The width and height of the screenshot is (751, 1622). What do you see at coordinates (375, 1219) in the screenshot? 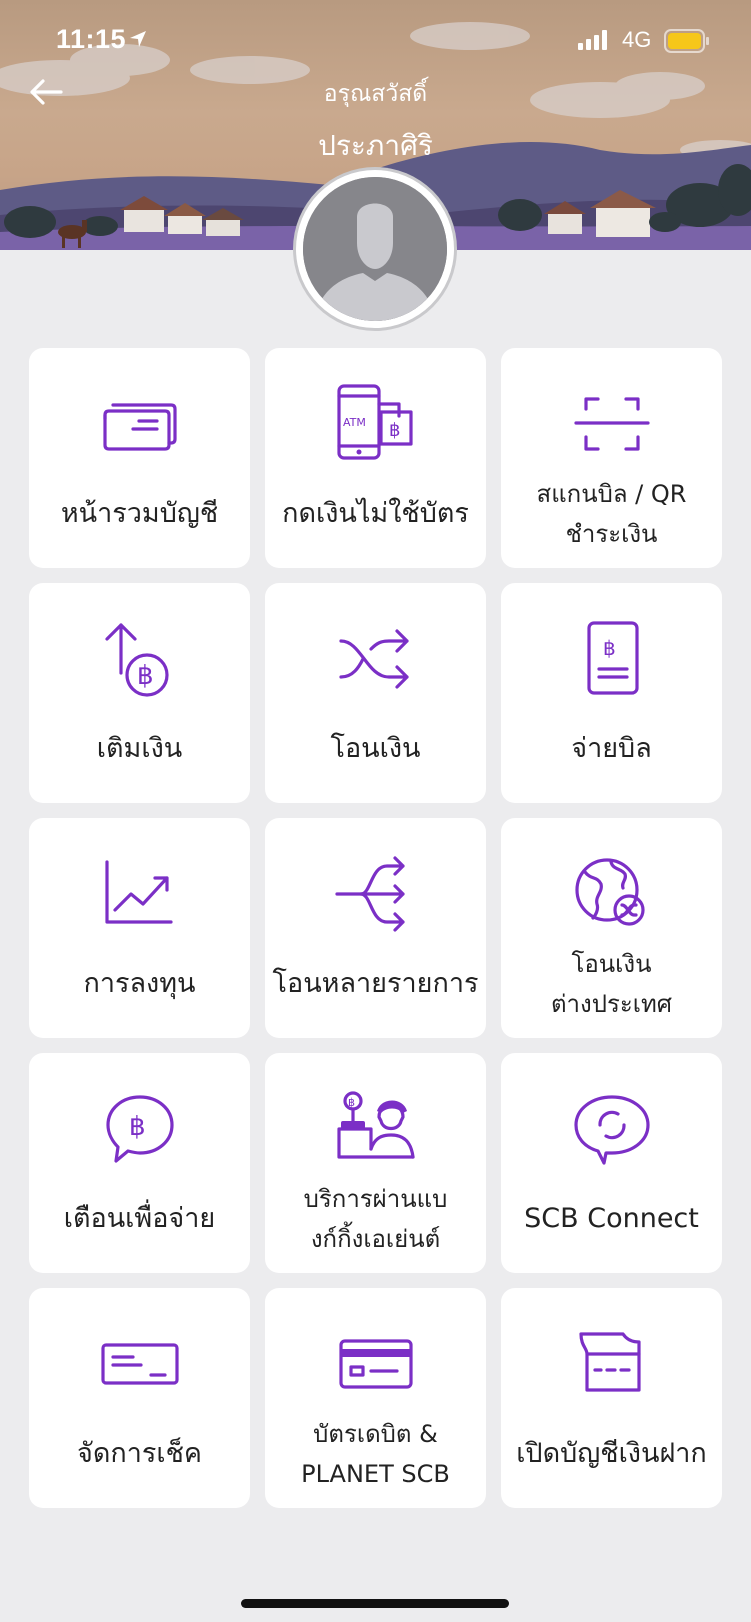
I see `menu-label: บริการผ่านแบ งก์กิ้งเอเย่นต์` at bounding box center [375, 1219].